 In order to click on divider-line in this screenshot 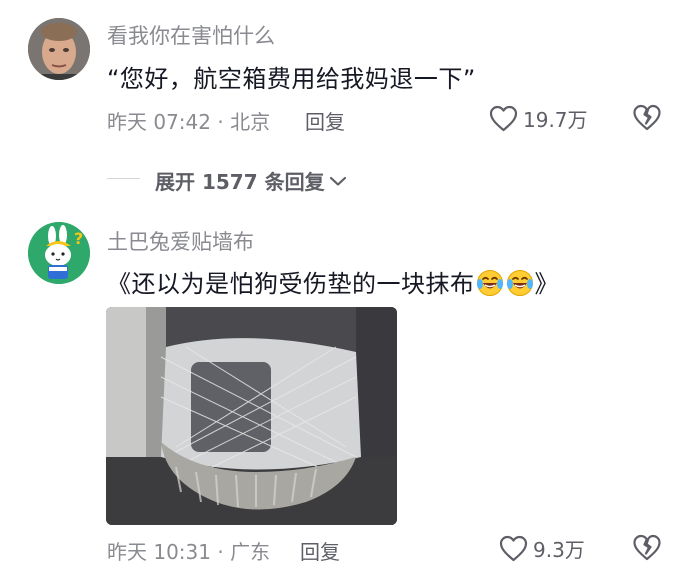, I will do `click(123, 178)`.